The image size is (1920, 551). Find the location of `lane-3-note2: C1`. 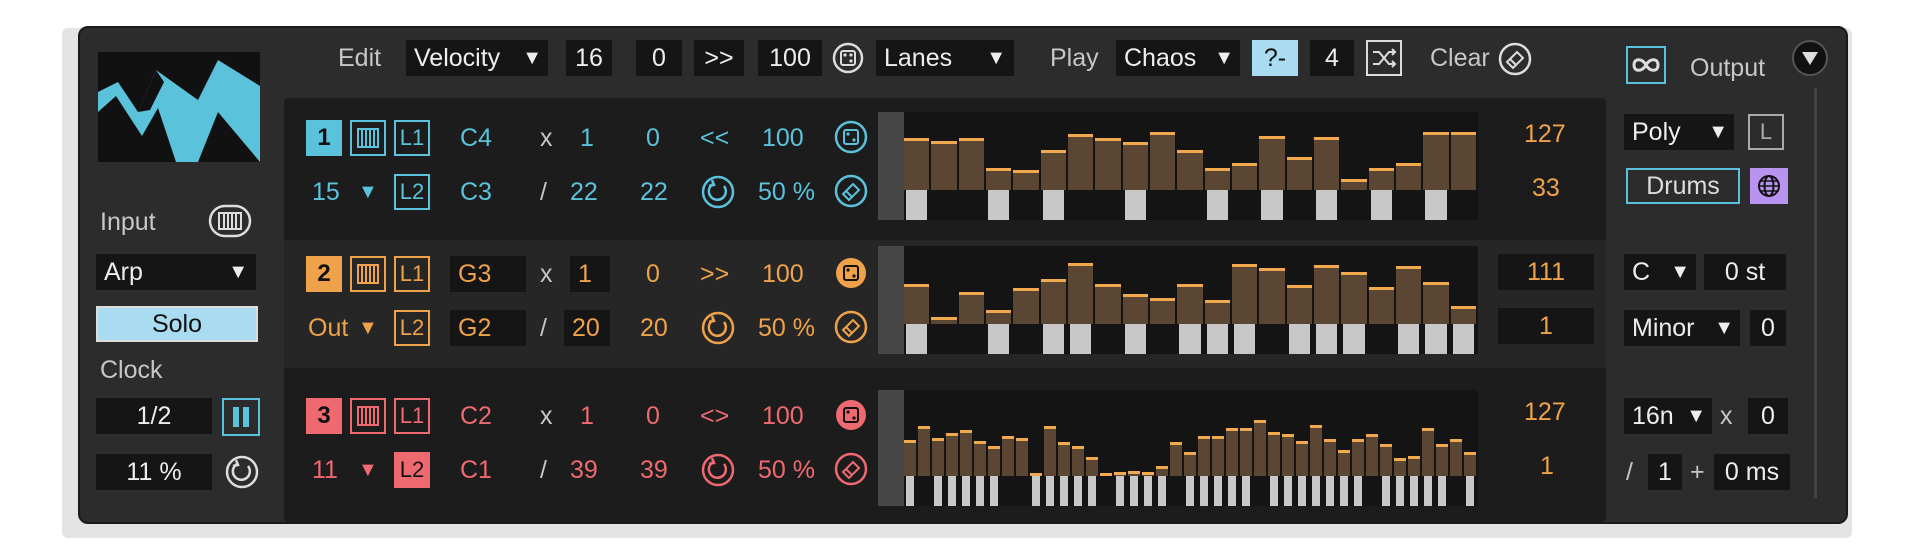

lane-3-note2: C1 is located at coordinates (476, 470).